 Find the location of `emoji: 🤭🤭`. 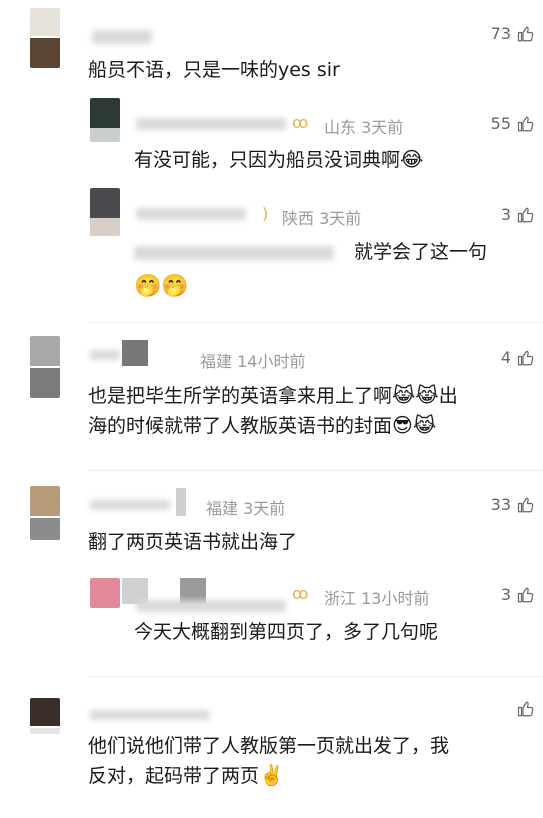

emoji: 🤭🤭 is located at coordinates (161, 286).